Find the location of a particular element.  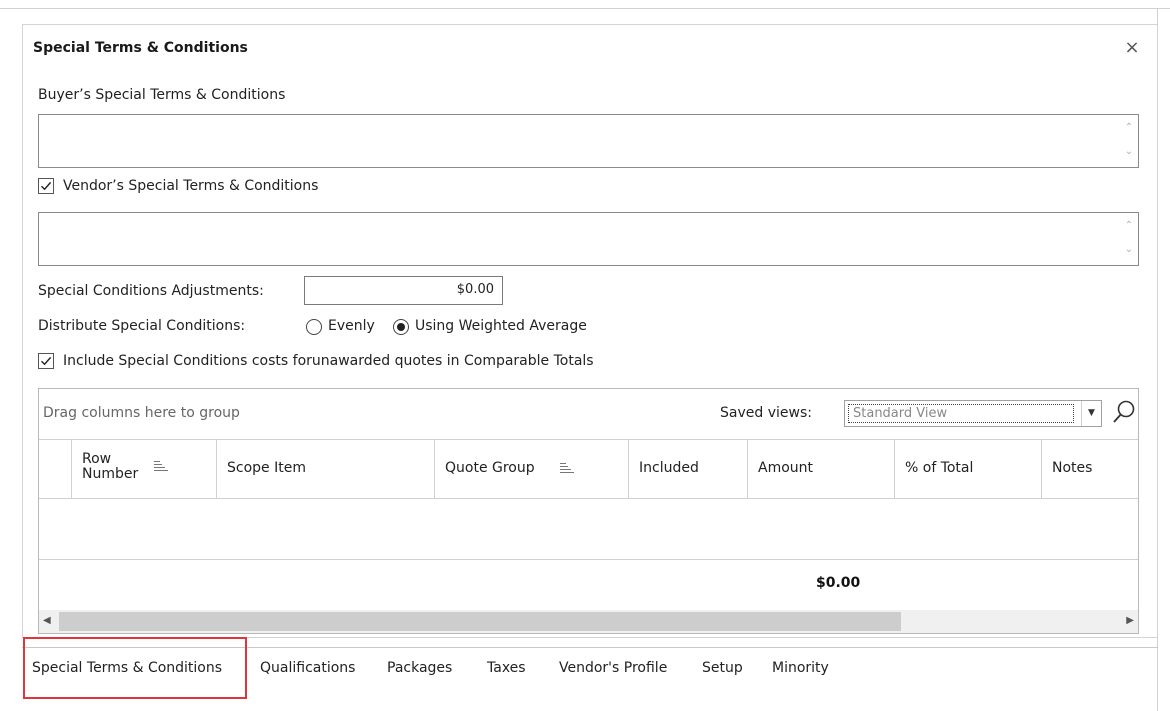

column-header-label: Quote Group is located at coordinates (490, 468).